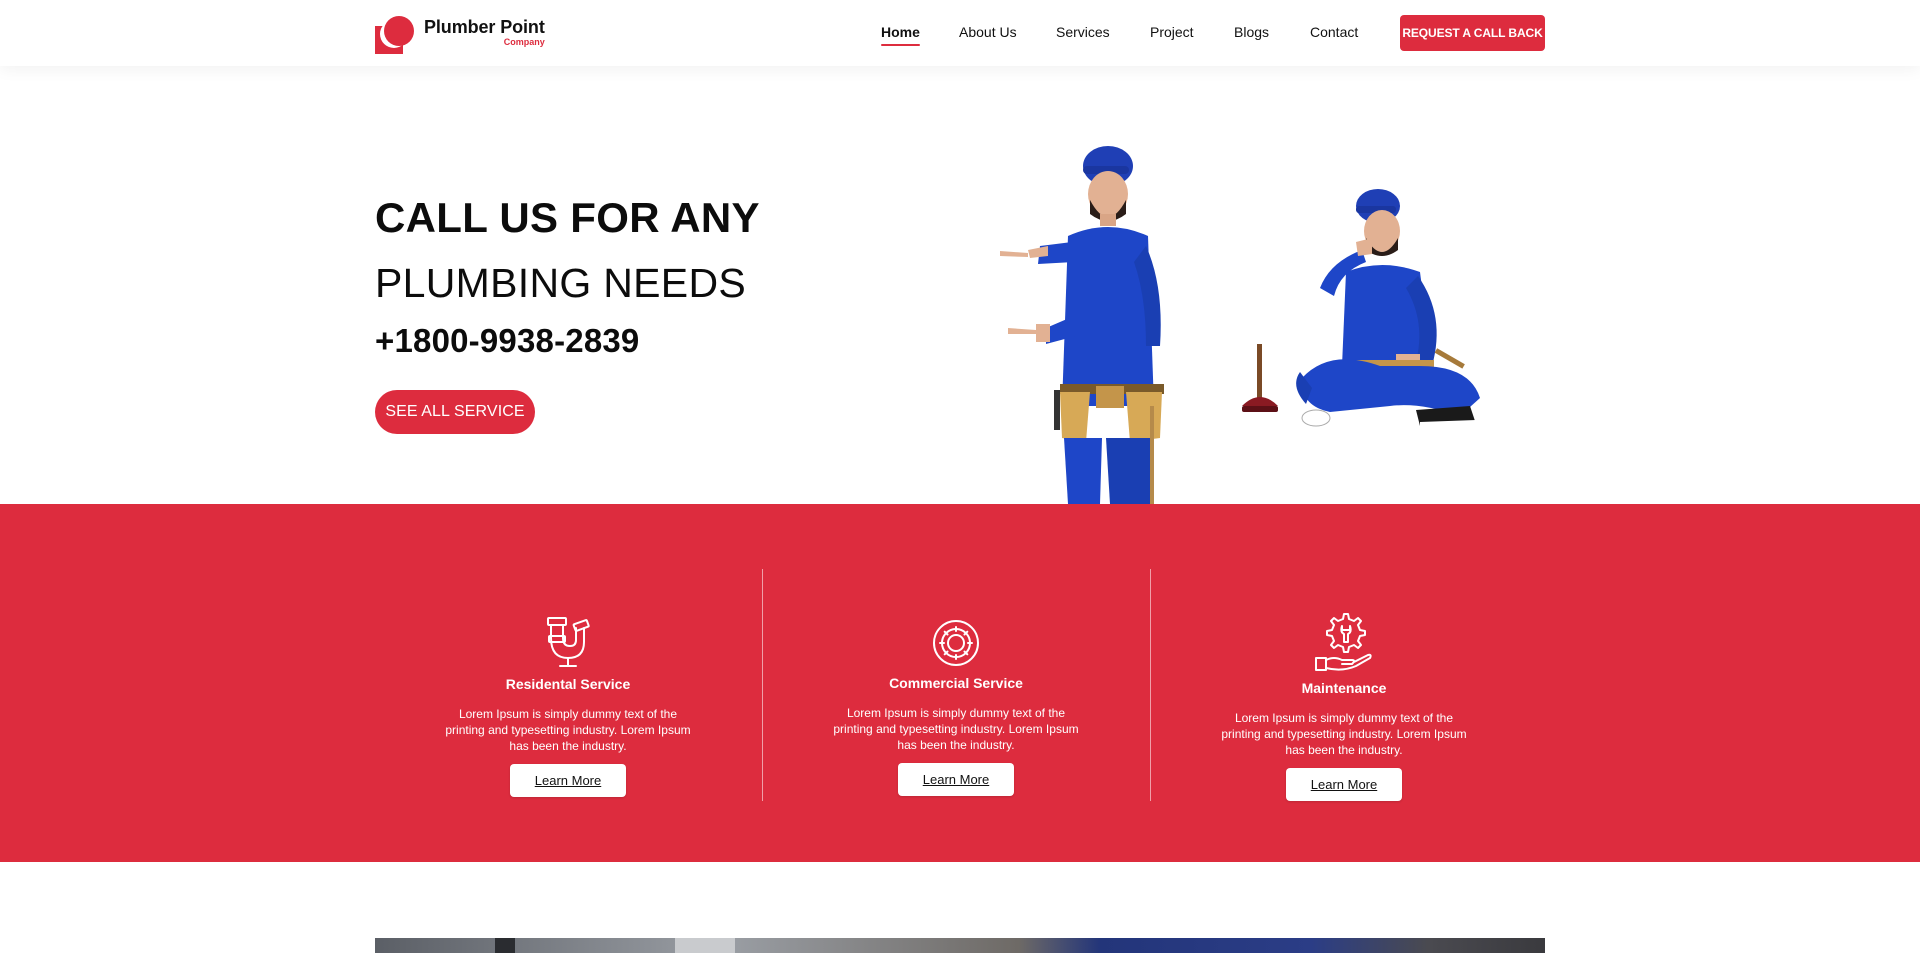 This screenshot has width=1920, height=953. Describe the element at coordinates (960, 945) in the screenshot. I see `plumbing-work-image` at that location.